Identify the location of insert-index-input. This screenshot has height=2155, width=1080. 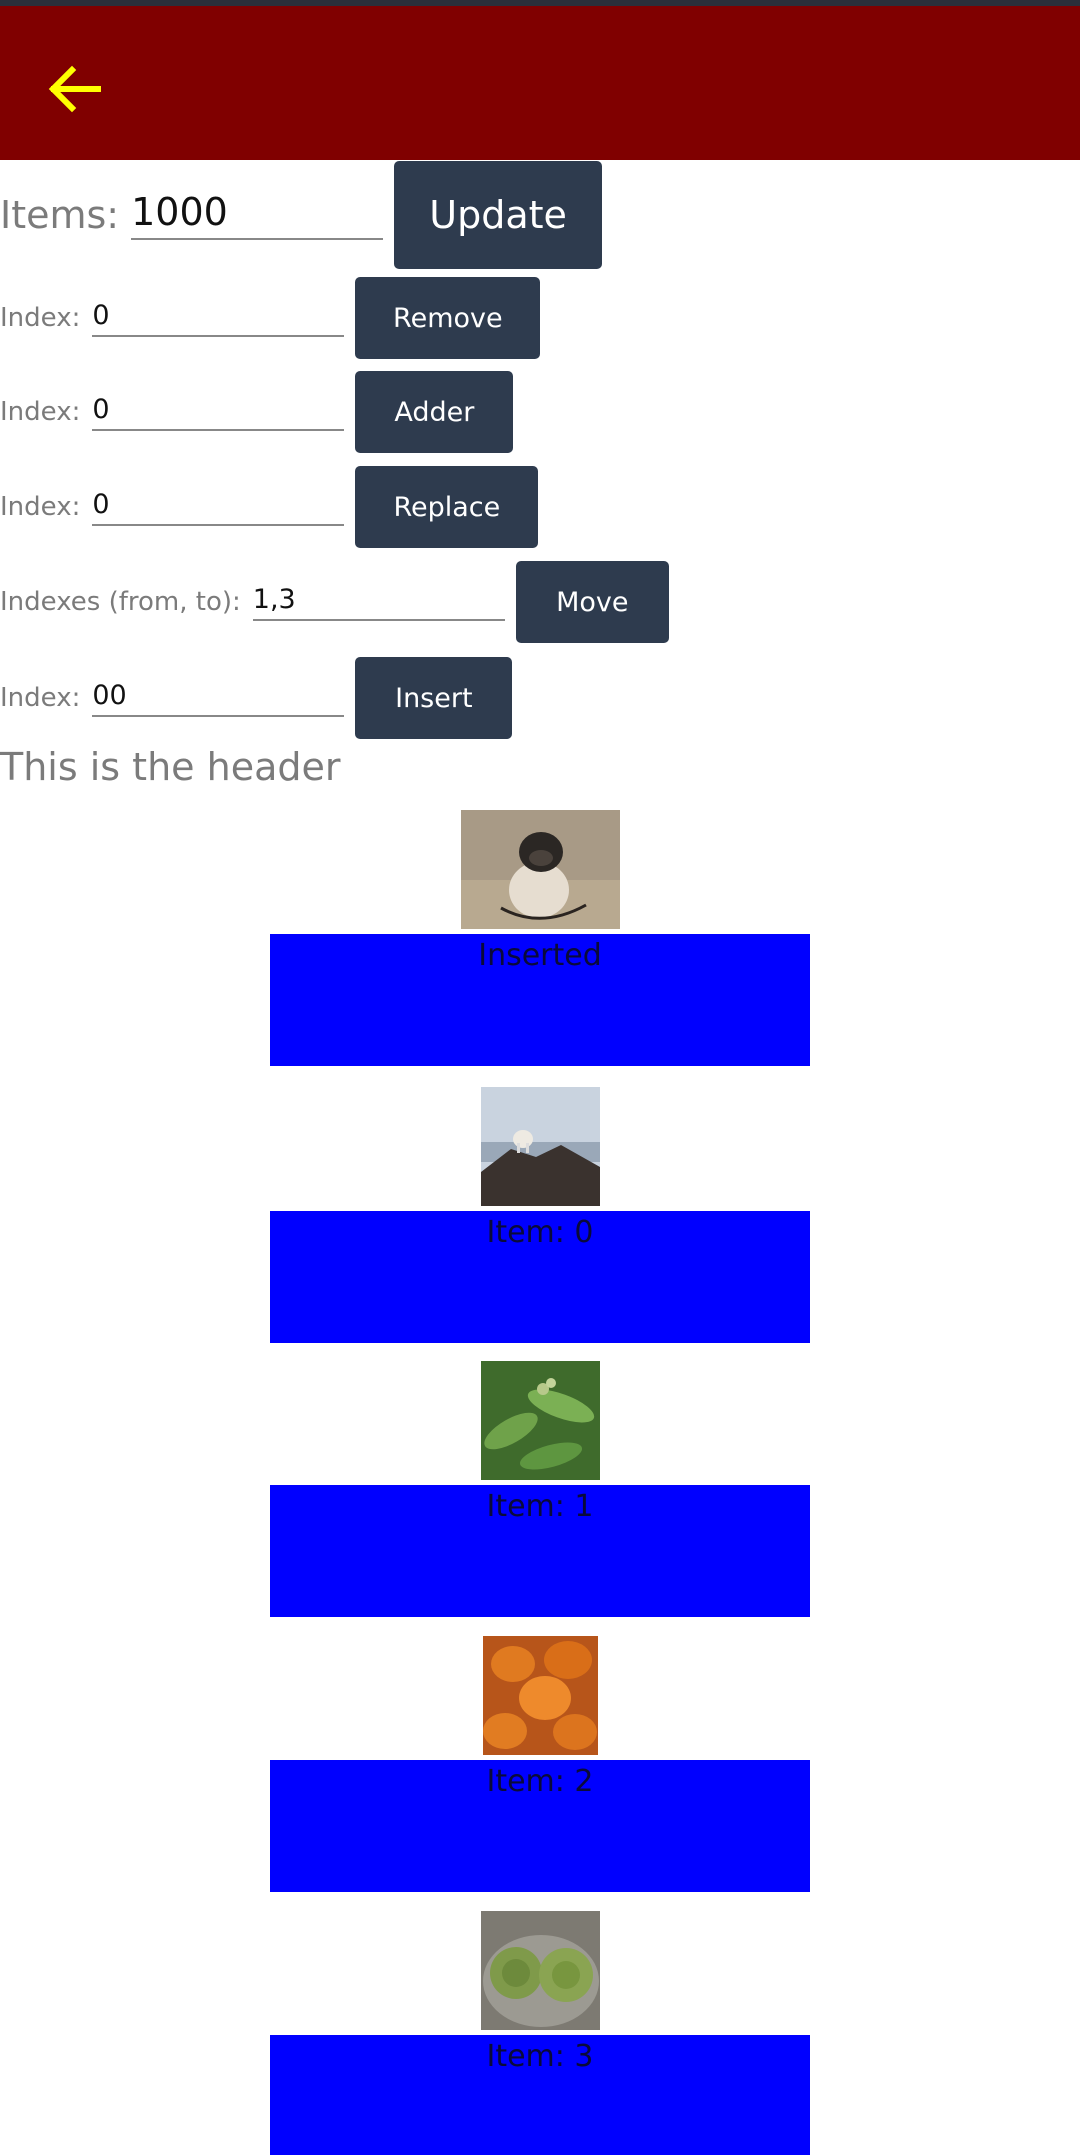
(218, 698).